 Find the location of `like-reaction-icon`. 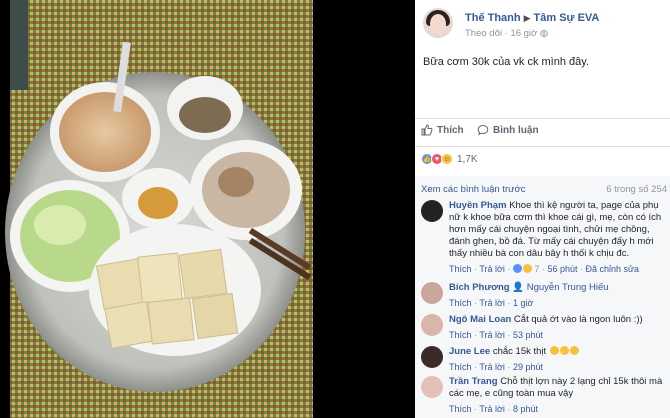

like-reaction-icon is located at coordinates (517, 268).